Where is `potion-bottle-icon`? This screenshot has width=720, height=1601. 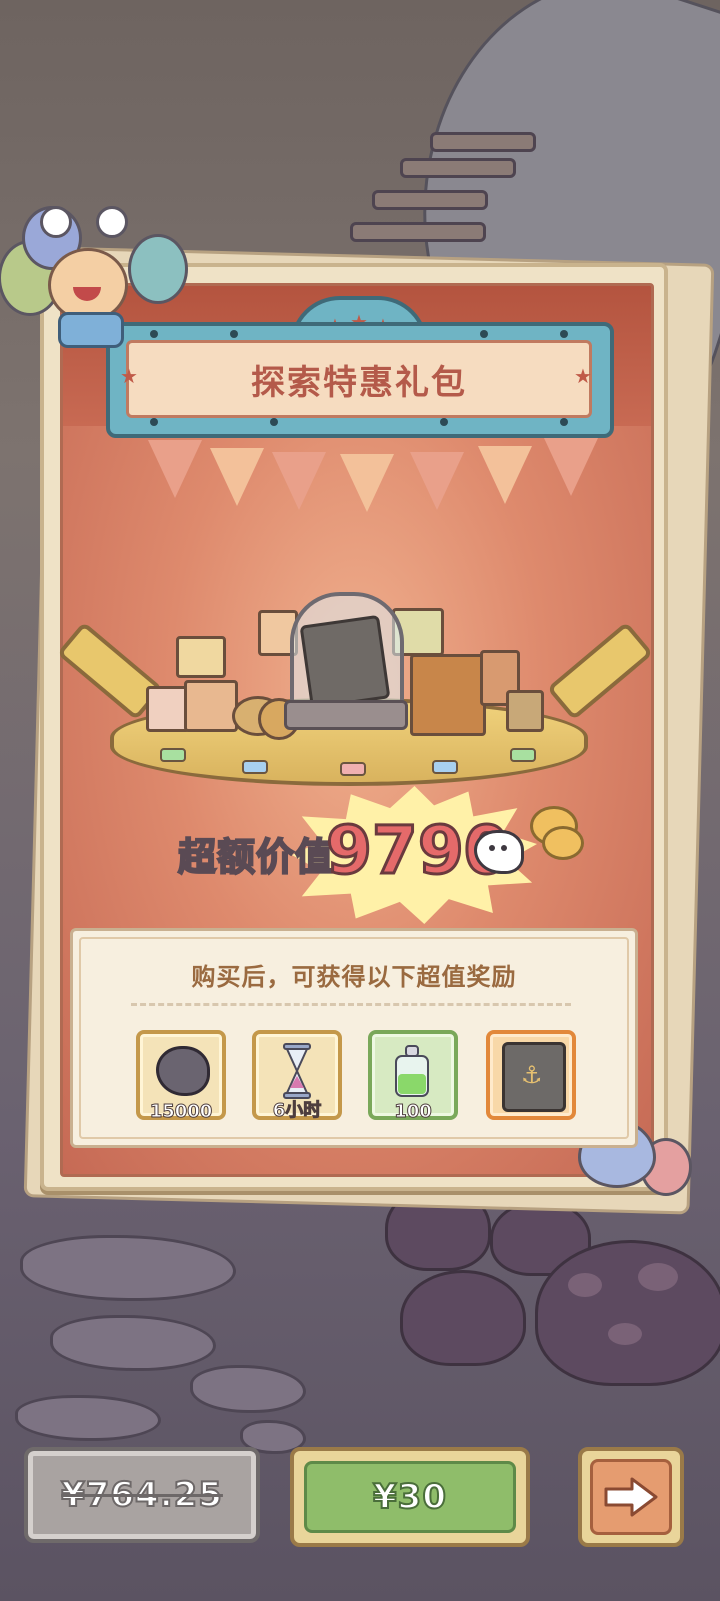 potion-bottle-icon is located at coordinates (412, 1071).